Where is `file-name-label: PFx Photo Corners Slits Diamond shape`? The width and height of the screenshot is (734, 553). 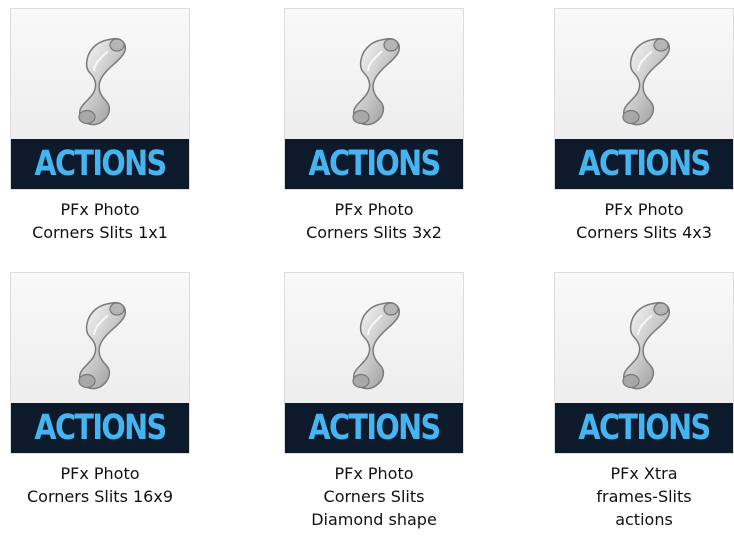 file-name-label: PFx Photo Corners Slits Diamond shape is located at coordinates (374, 496).